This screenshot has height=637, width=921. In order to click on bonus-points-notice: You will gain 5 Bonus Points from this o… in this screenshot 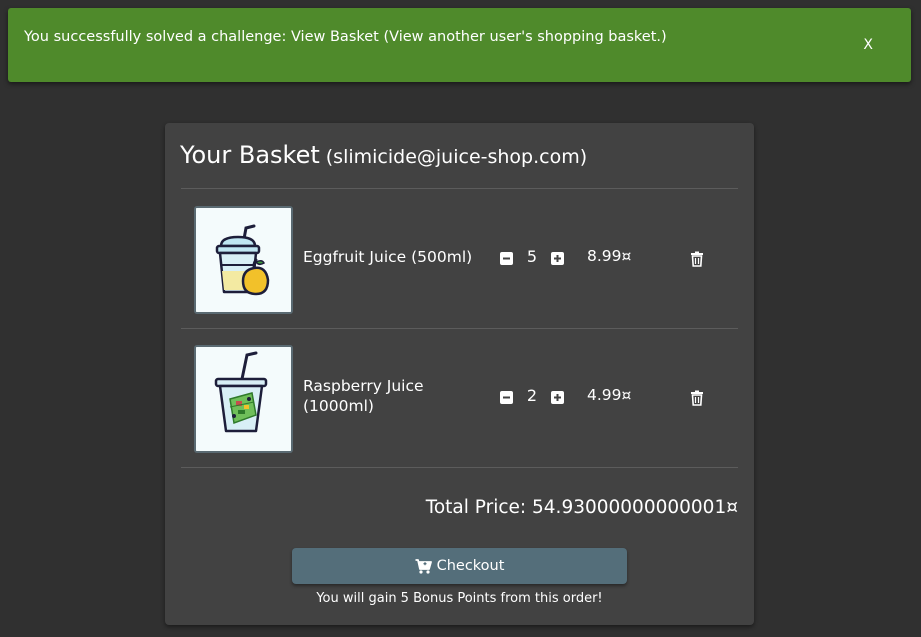, I will do `click(459, 598)`.